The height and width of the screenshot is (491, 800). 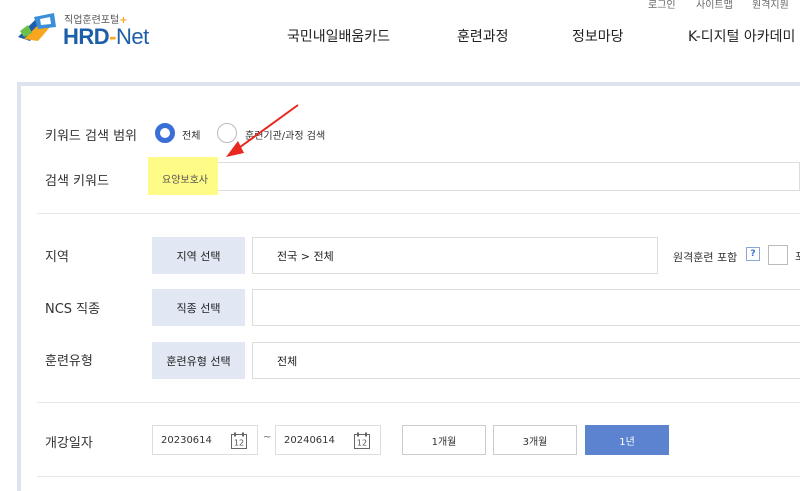 I want to click on region-field: 전국 > 전체, so click(x=455, y=255).